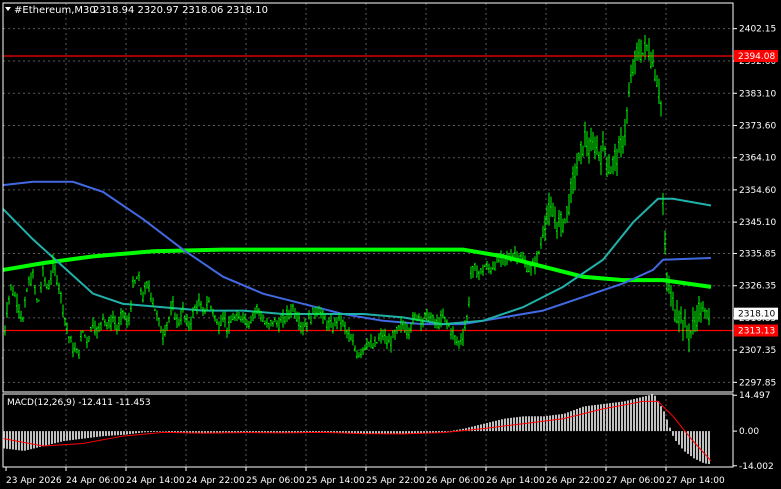 The height and width of the screenshot is (489, 781). Describe the element at coordinates (180, 10) in the screenshot. I see `ohlc-values: 2318.94 2320.97 2318.06 2318.10` at that location.